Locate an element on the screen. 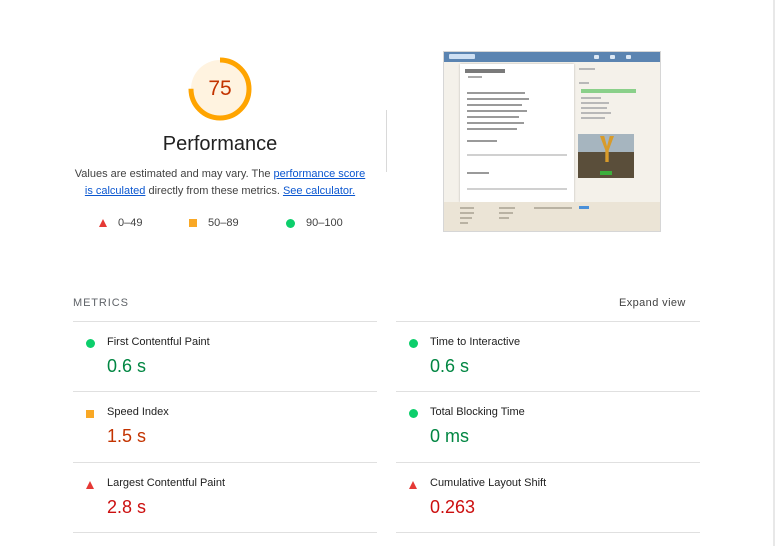 The height and width of the screenshot is (546, 775). legend-item-fail: 0–49 is located at coordinates (120, 223).